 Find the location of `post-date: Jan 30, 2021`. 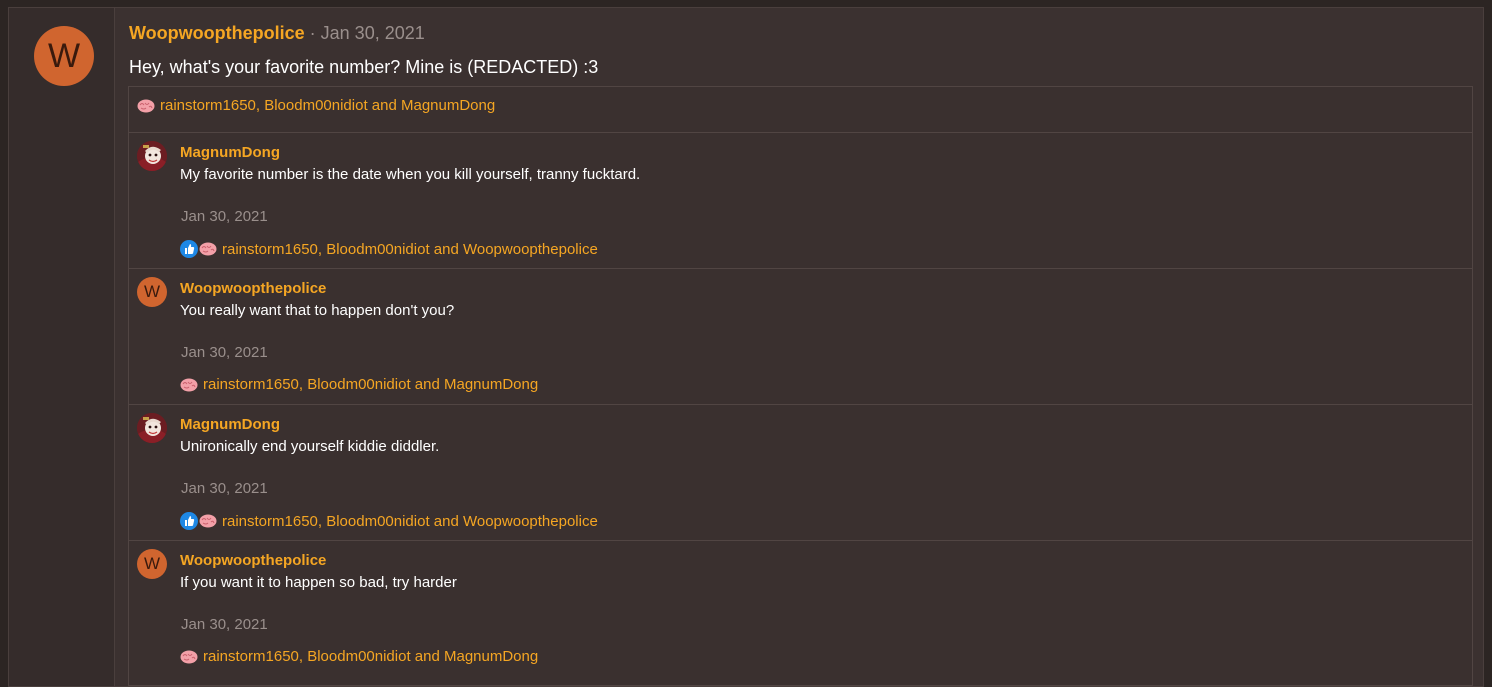

post-date: Jan 30, 2021 is located at coordinates (373, 33).